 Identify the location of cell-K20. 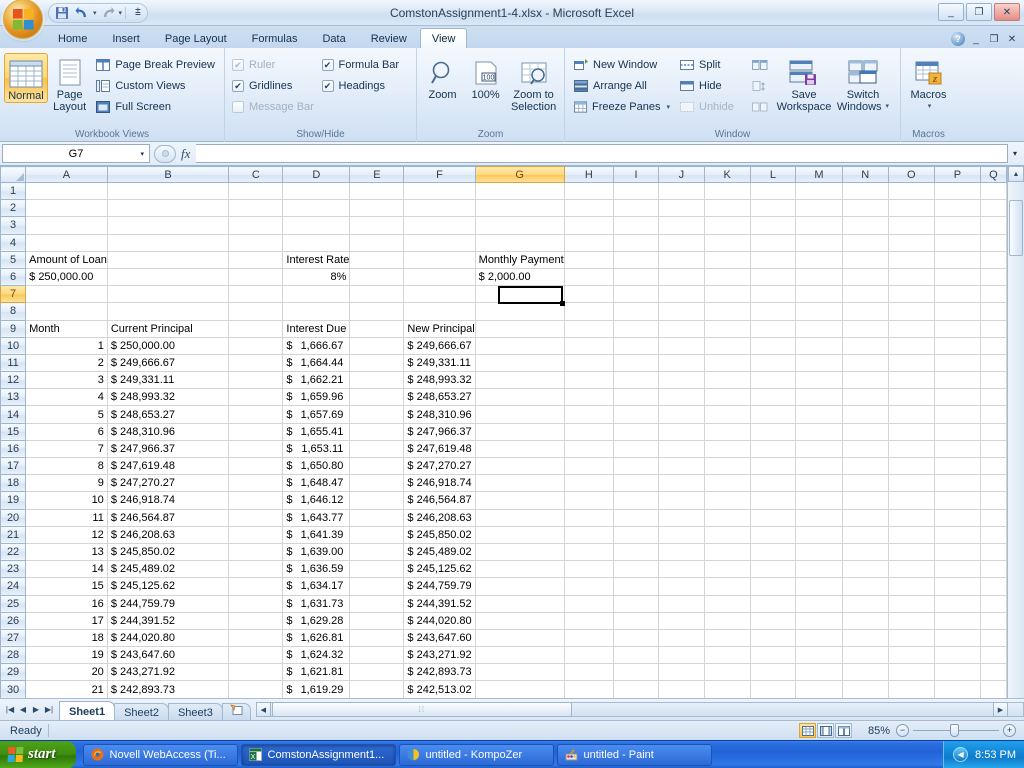
(727, 518).